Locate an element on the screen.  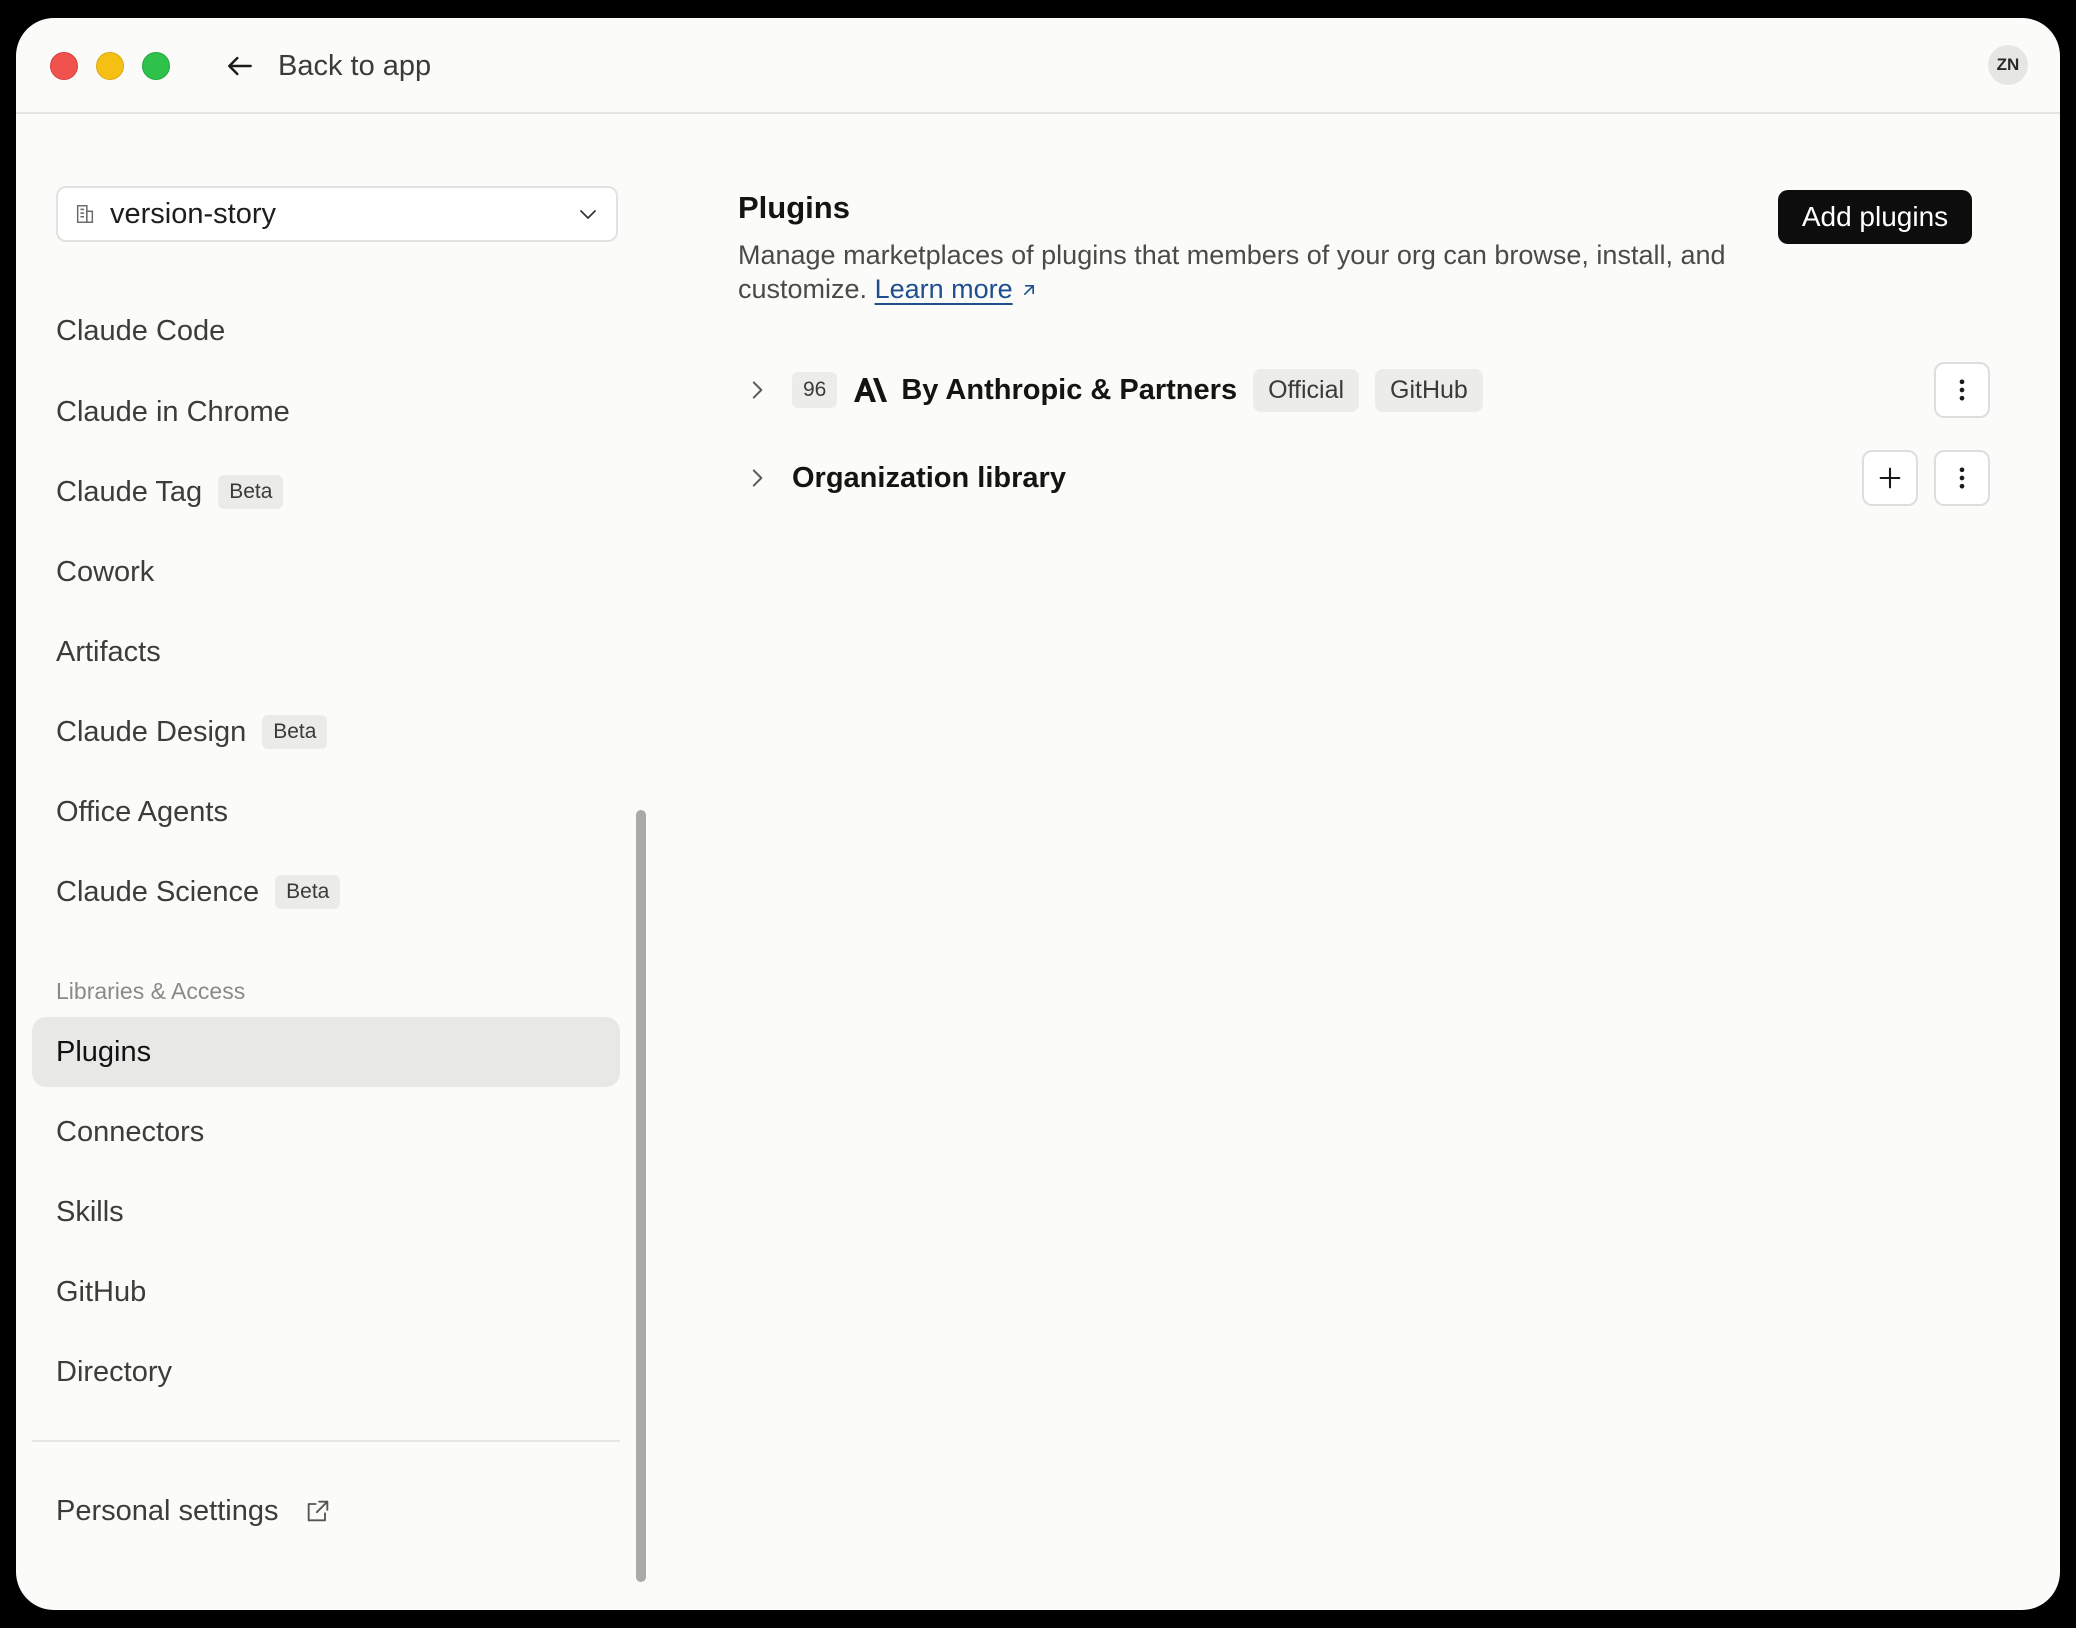
org-select-dropdown: version-story is located at coordinates (337, 214).